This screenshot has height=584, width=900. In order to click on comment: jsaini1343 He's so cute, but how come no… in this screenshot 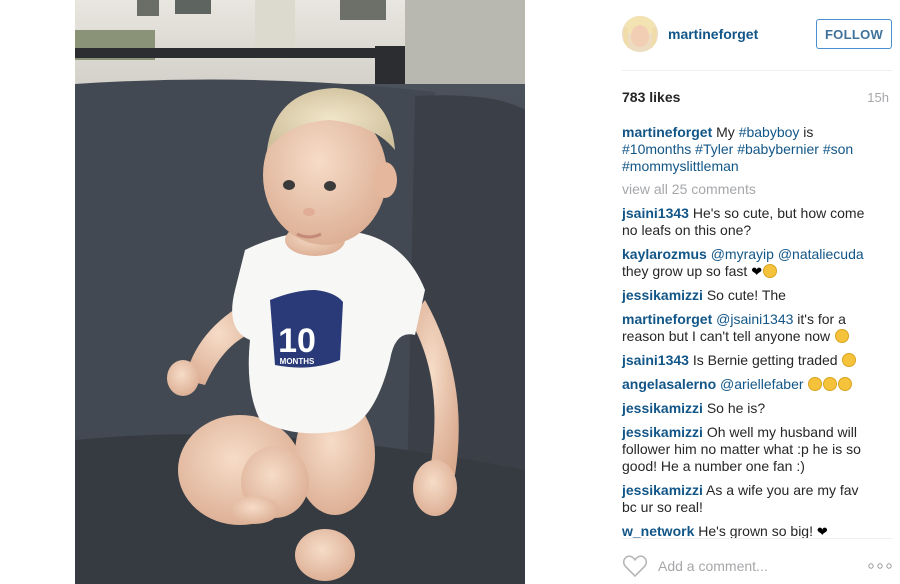, I will do `click(749, 222)`.